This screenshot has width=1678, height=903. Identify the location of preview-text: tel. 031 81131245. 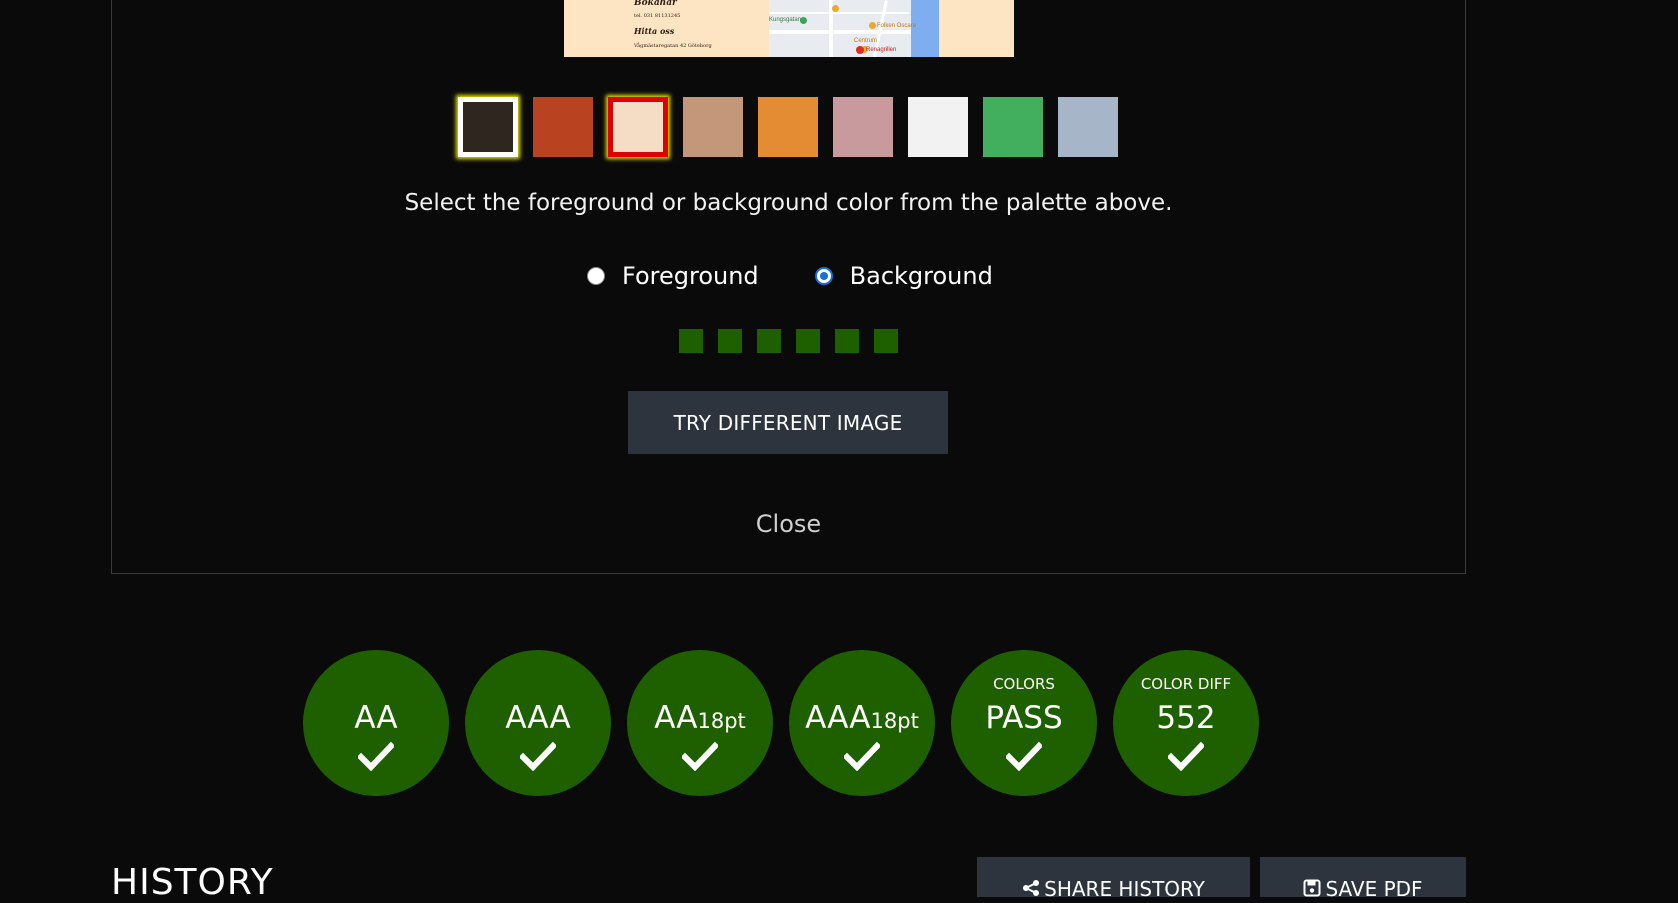
(657, 16).